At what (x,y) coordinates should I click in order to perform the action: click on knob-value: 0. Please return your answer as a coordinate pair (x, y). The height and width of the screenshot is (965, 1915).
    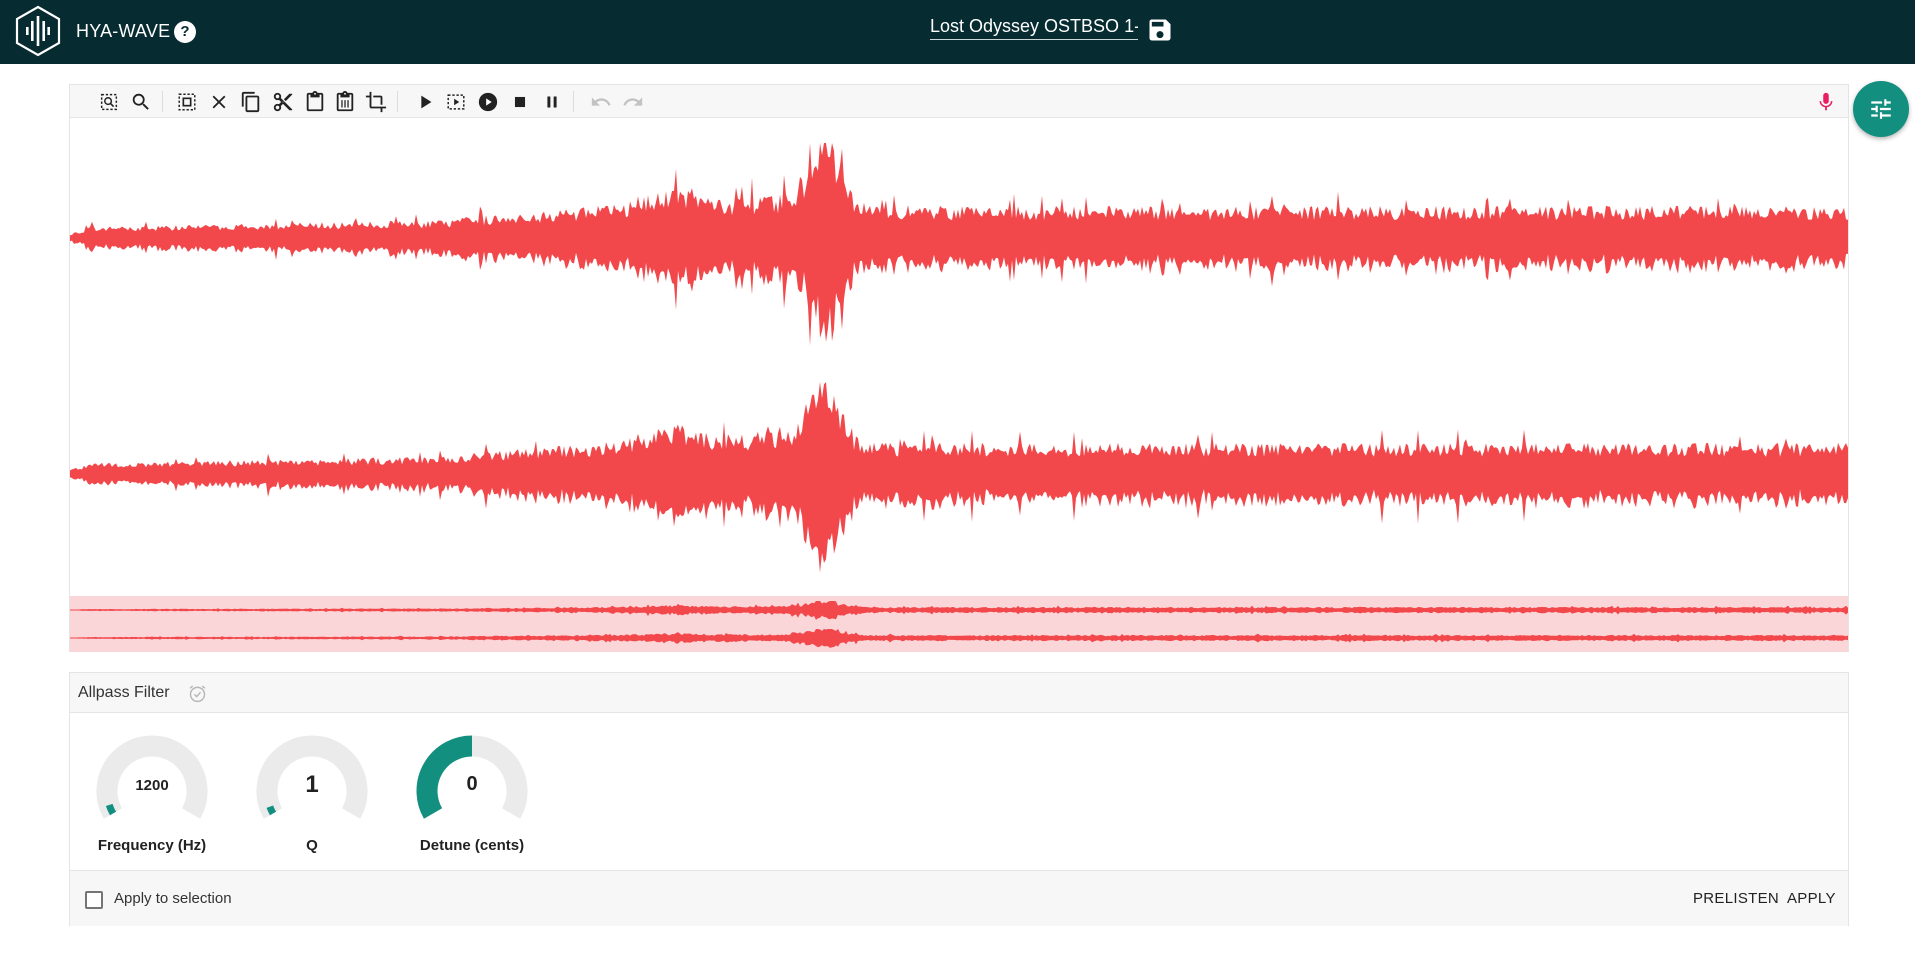
    Looking at the image, I should click on (472, 784).